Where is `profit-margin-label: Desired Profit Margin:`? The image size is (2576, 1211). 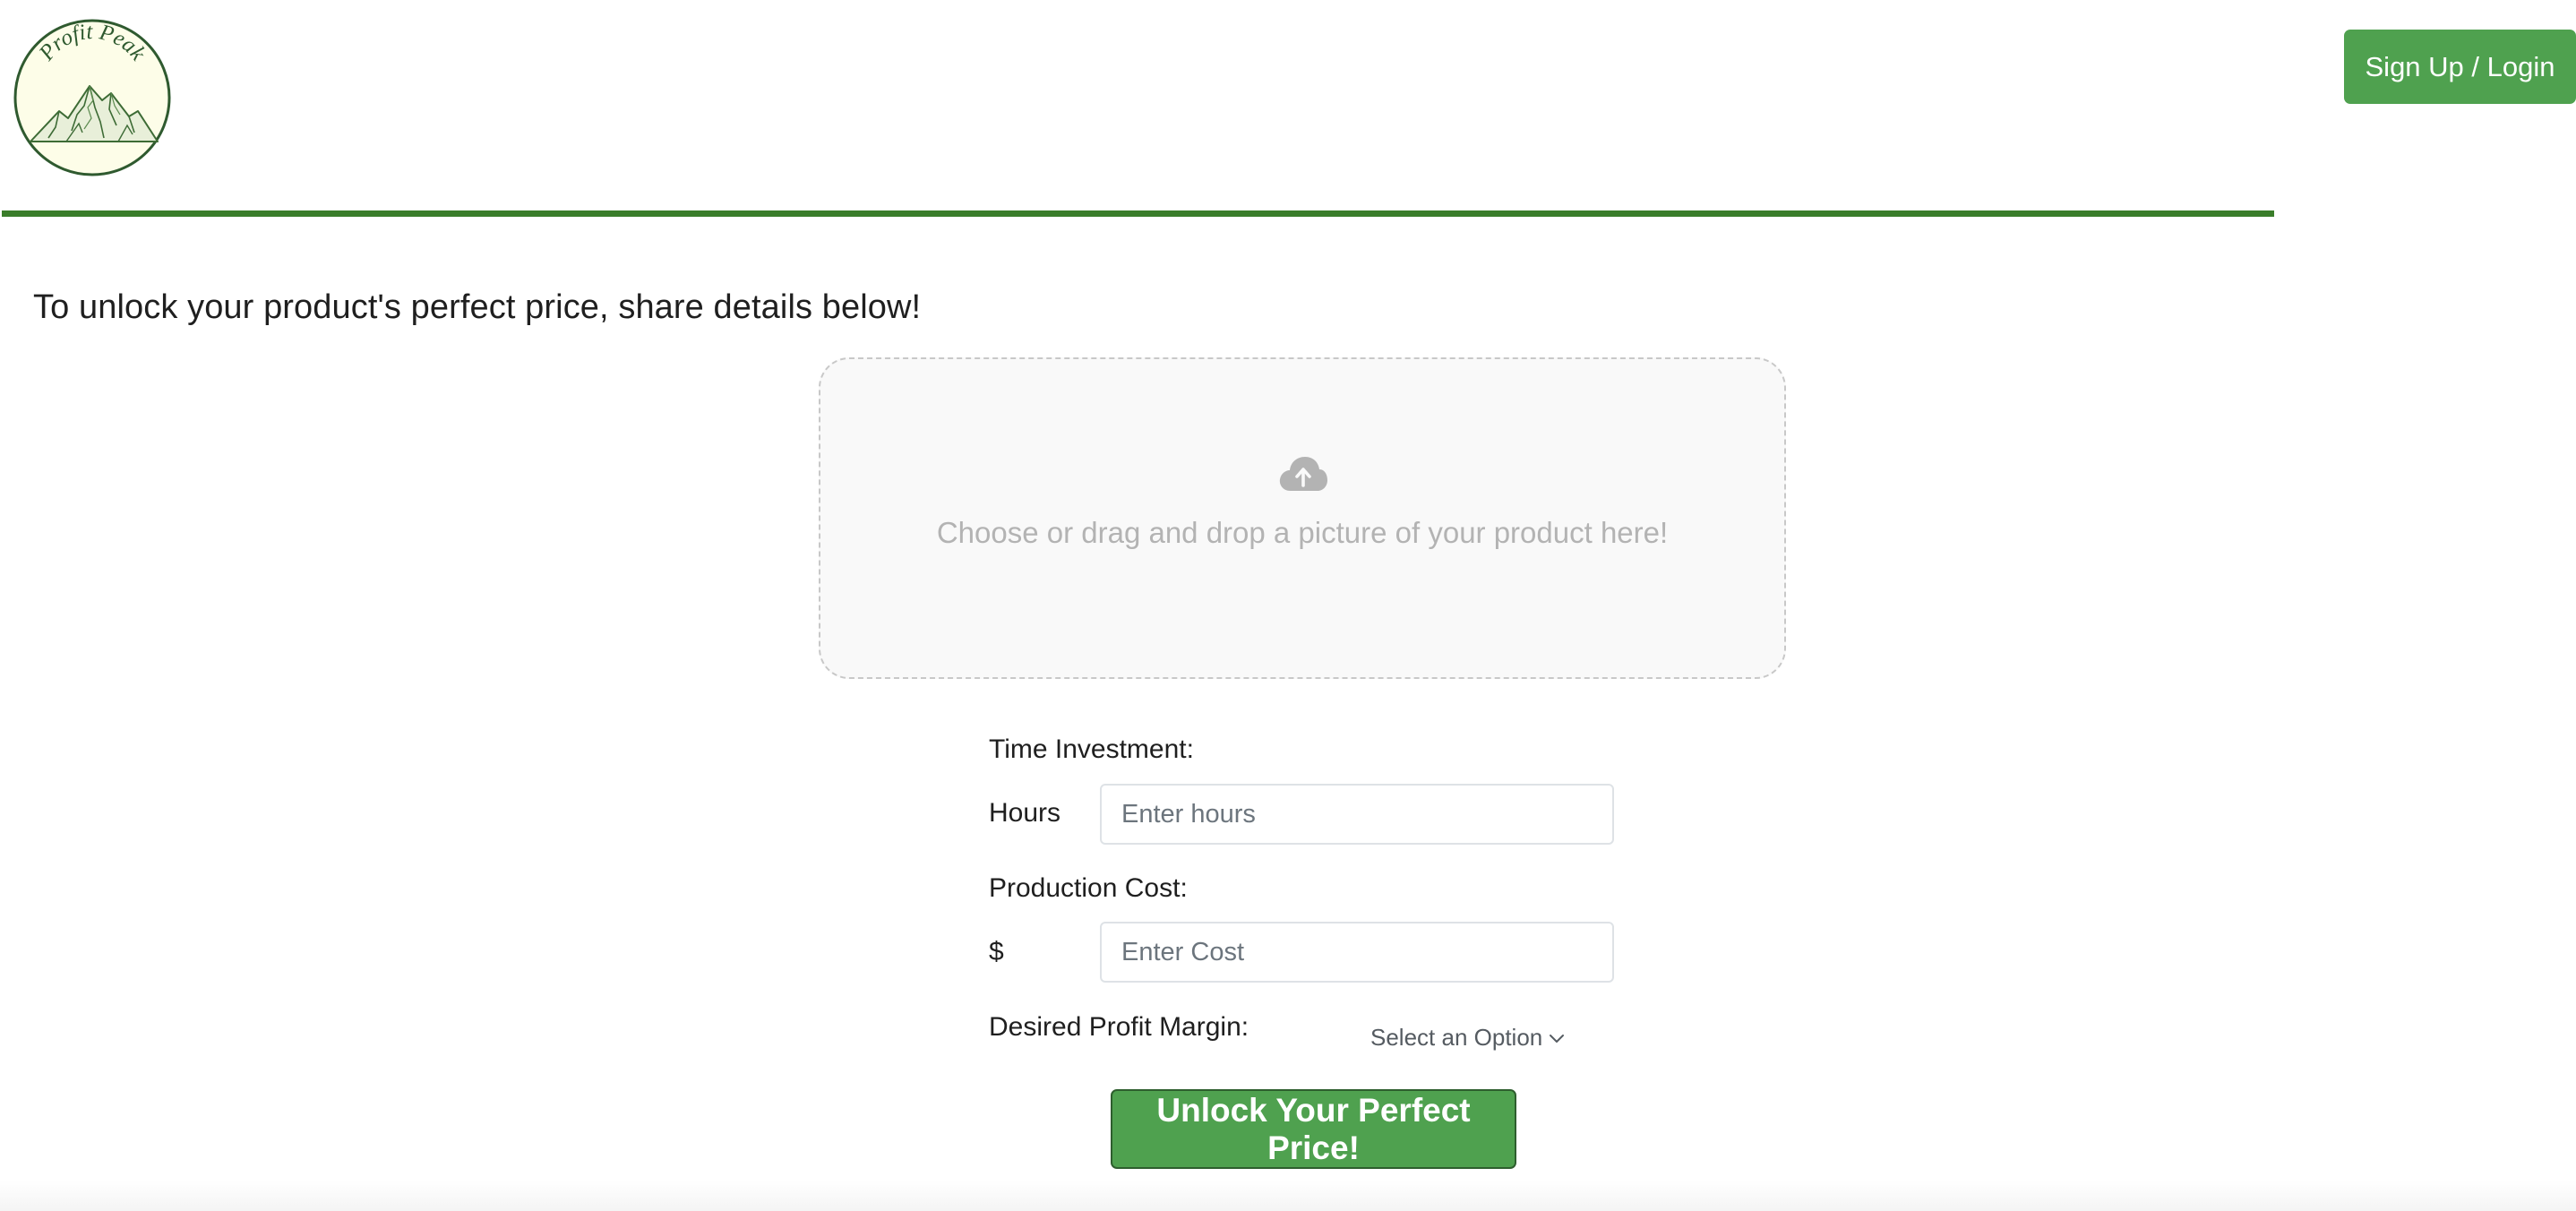 profit-margin-label: Desired Profit Margin: is located at coordinates (1119, 1027).